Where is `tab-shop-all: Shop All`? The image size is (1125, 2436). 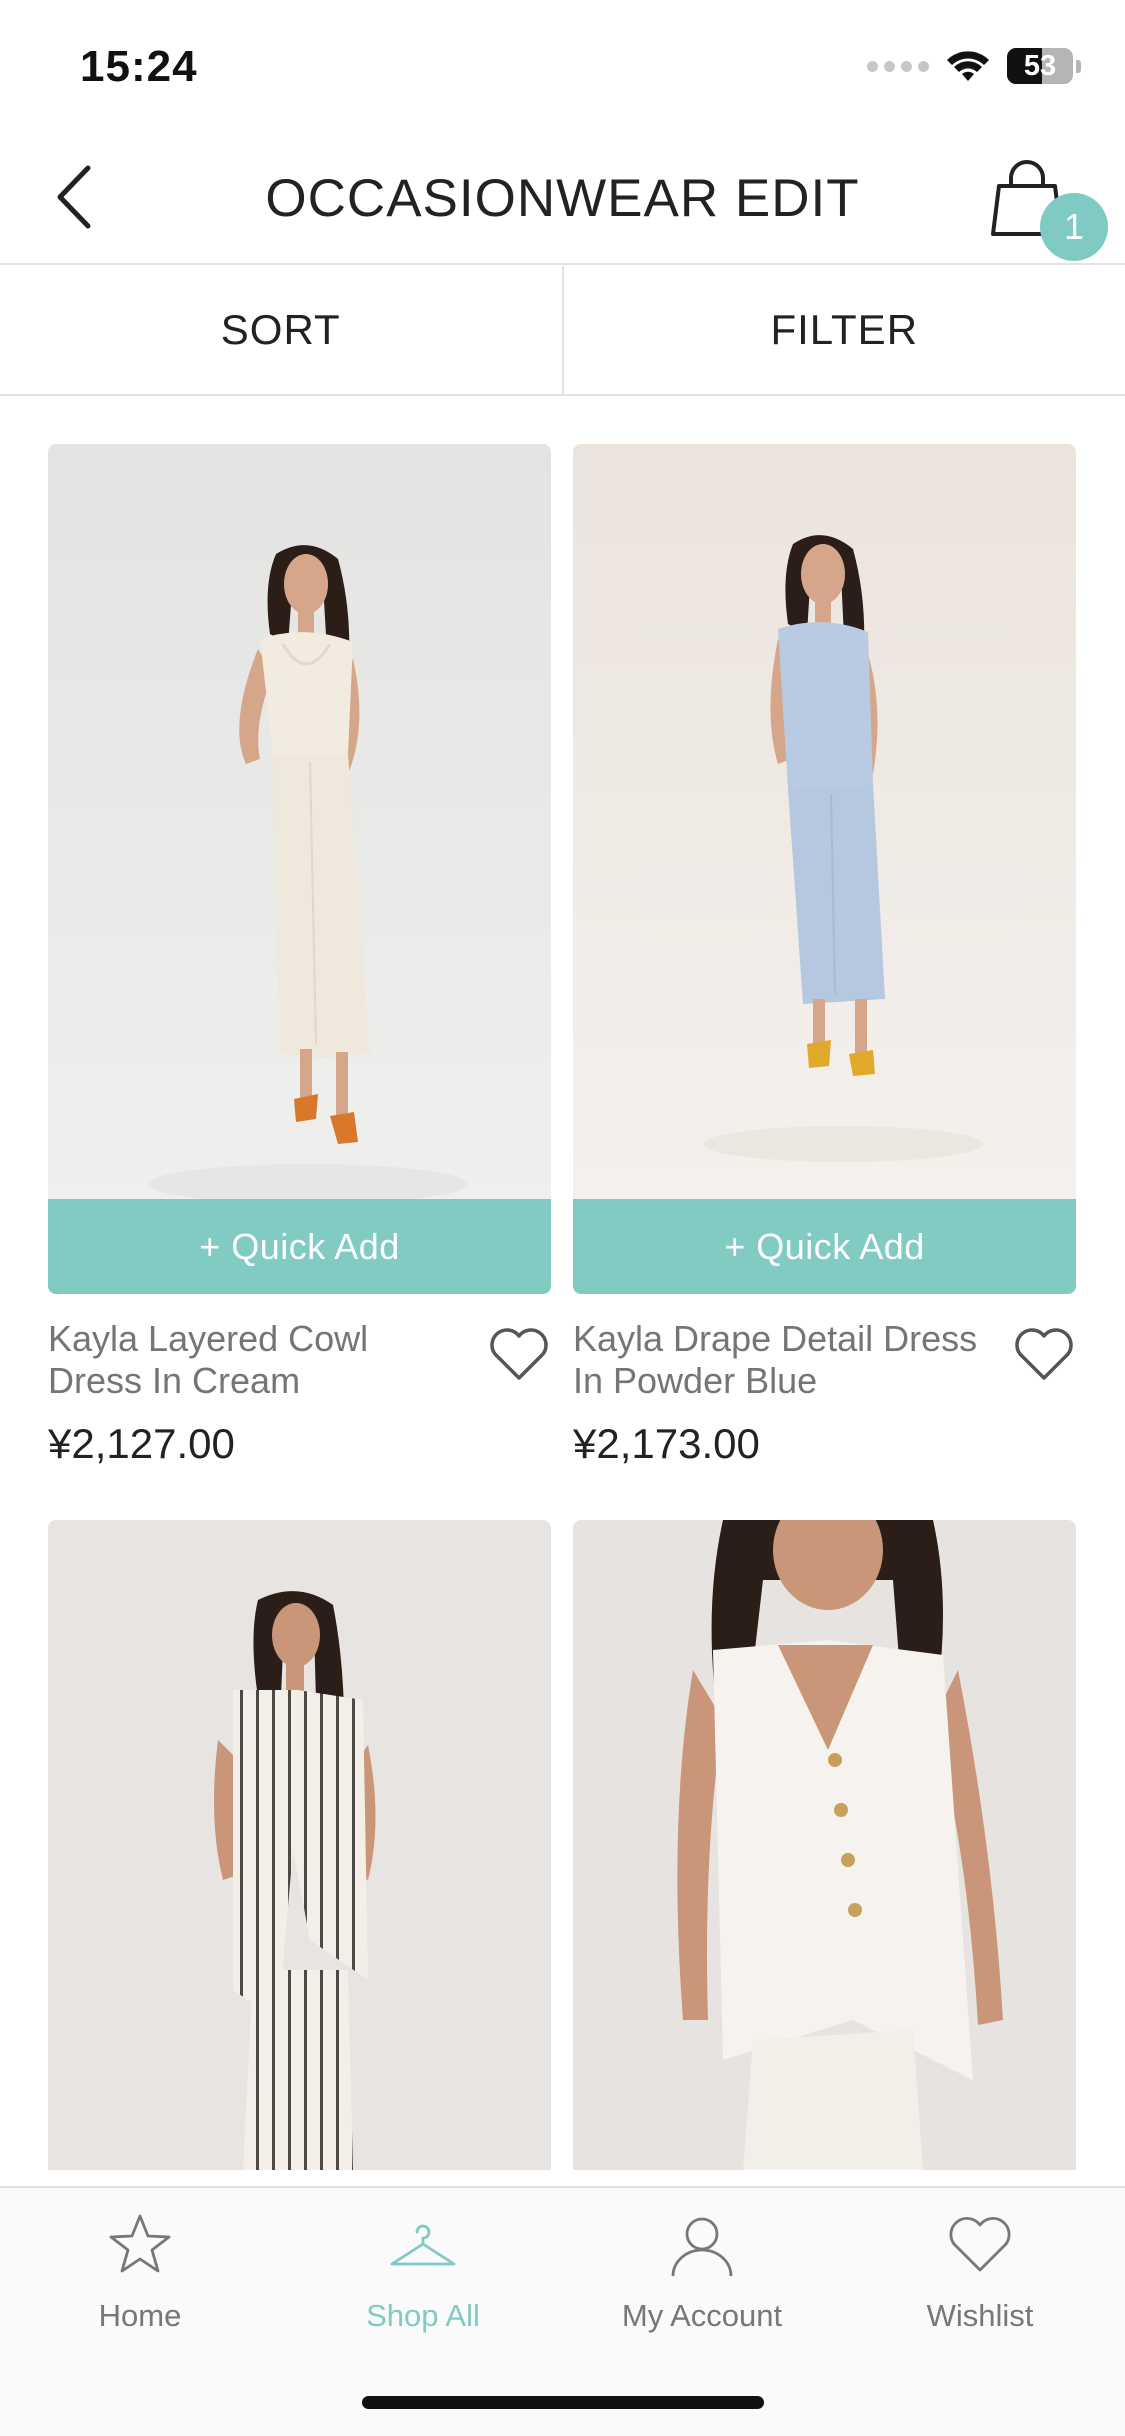
tab-shop-all: Shop All is located at coordinates (423, 2272).